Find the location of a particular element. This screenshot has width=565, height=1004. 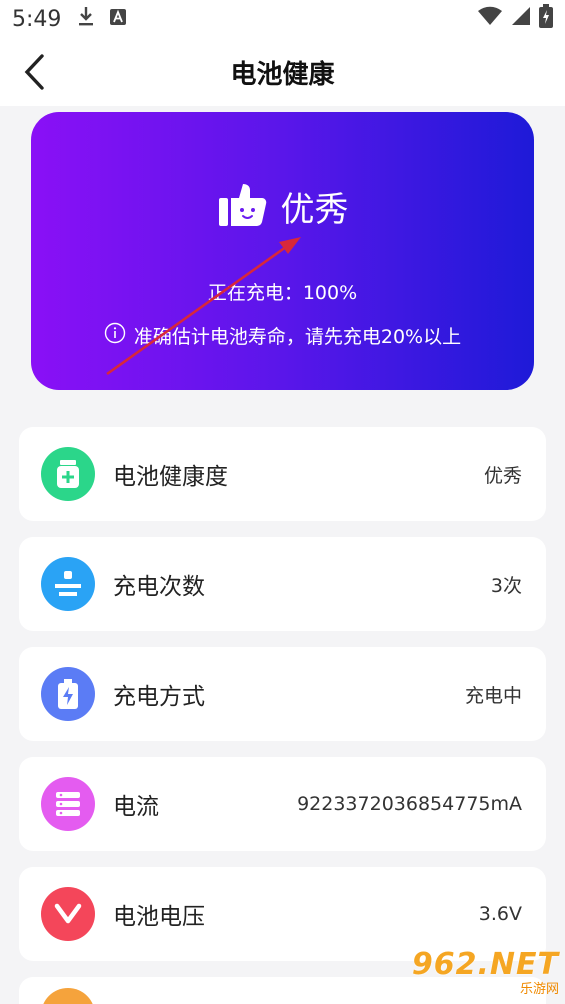

list-item-label: 充电次数 is located at coordinates (159, 587).